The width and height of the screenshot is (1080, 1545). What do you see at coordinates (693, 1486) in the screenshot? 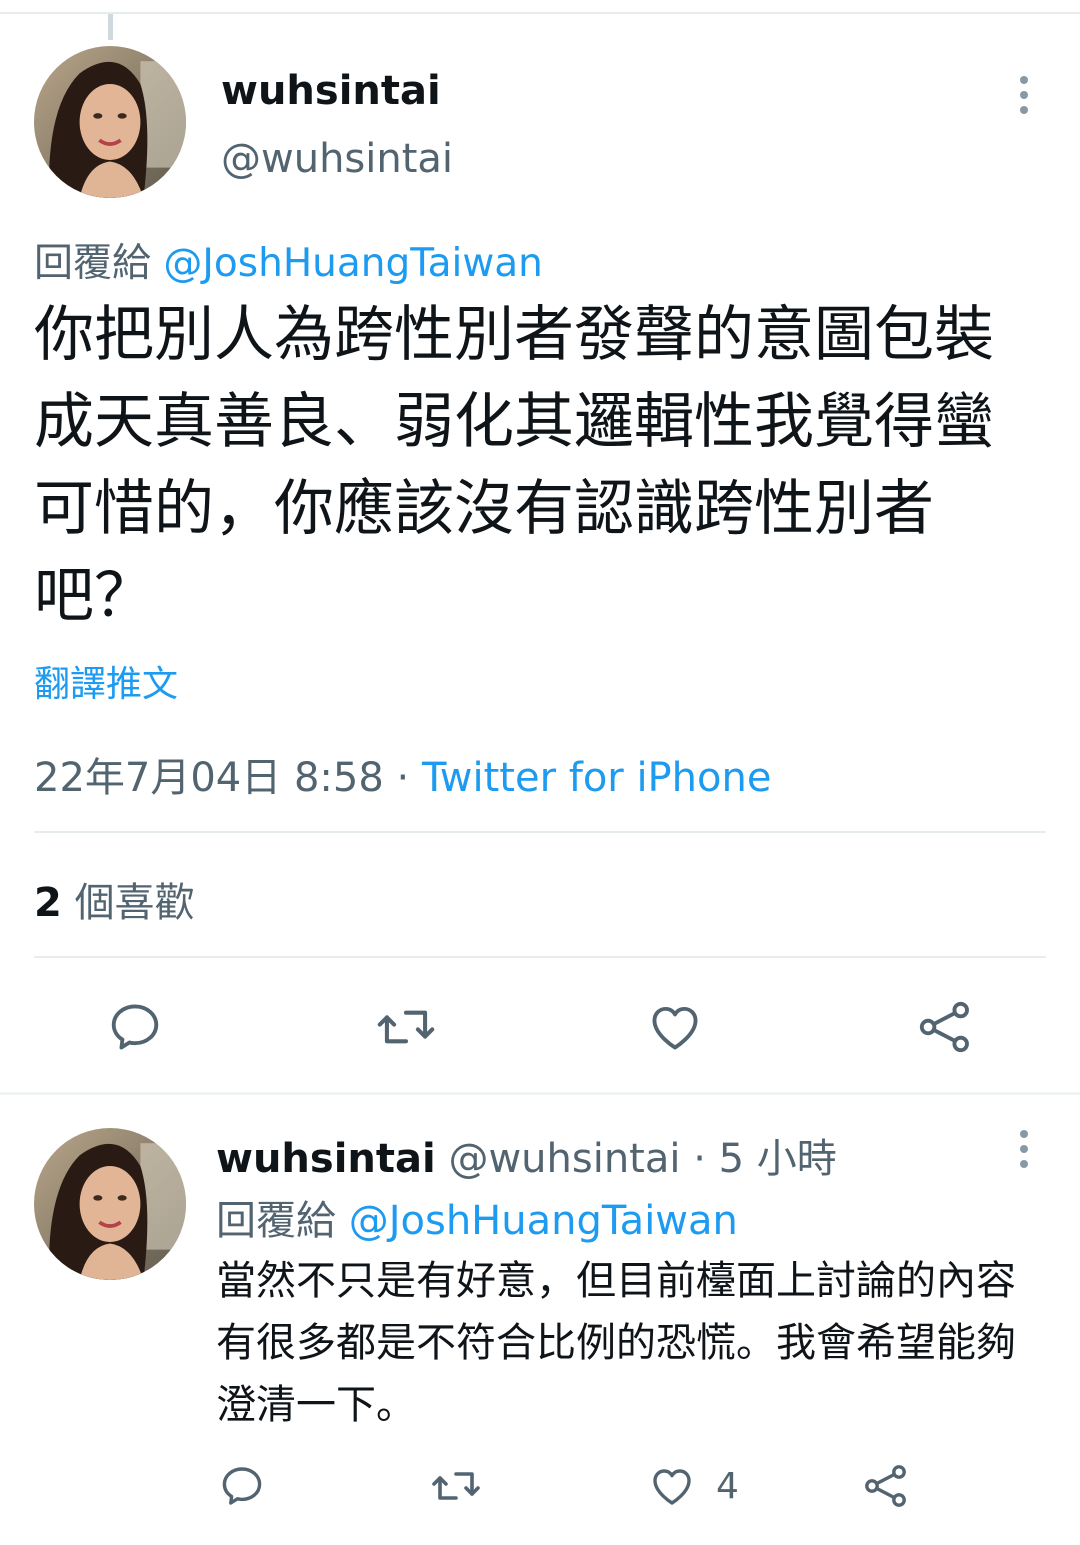
I see `like-button: 4` at bounding box center [693, 1486].